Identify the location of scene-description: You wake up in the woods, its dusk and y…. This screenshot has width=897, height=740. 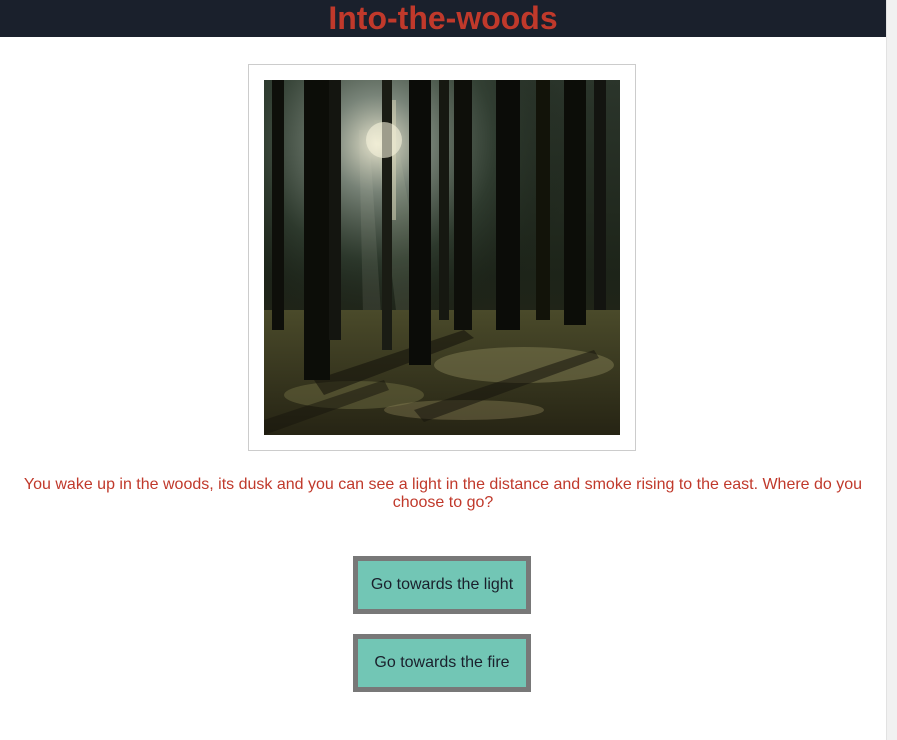
(443, 493).